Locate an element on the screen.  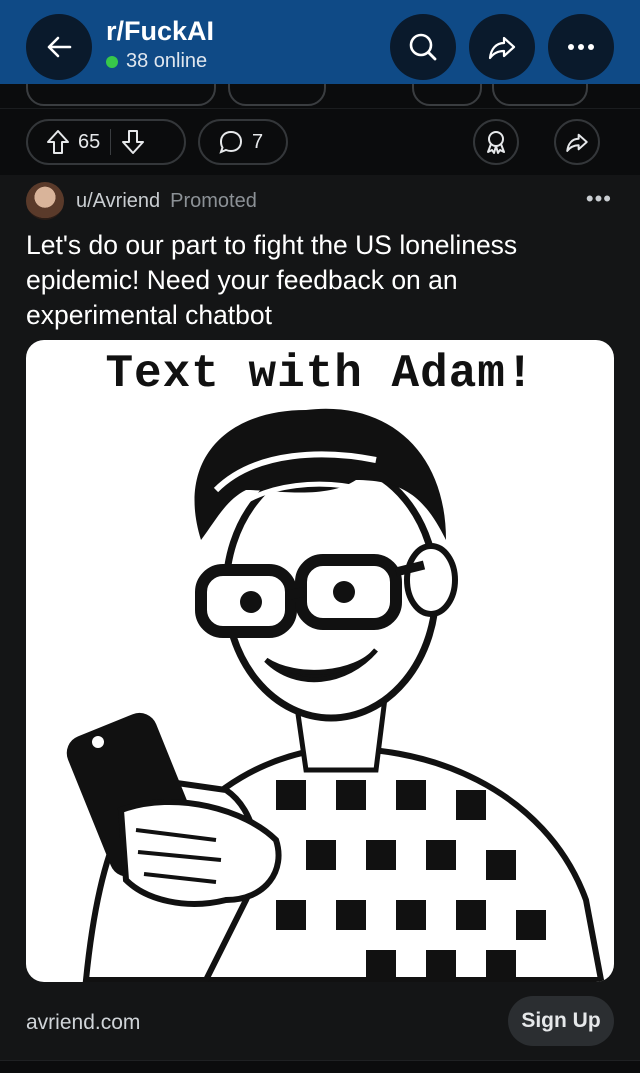
online-dot is located at coordinates (112, 61).